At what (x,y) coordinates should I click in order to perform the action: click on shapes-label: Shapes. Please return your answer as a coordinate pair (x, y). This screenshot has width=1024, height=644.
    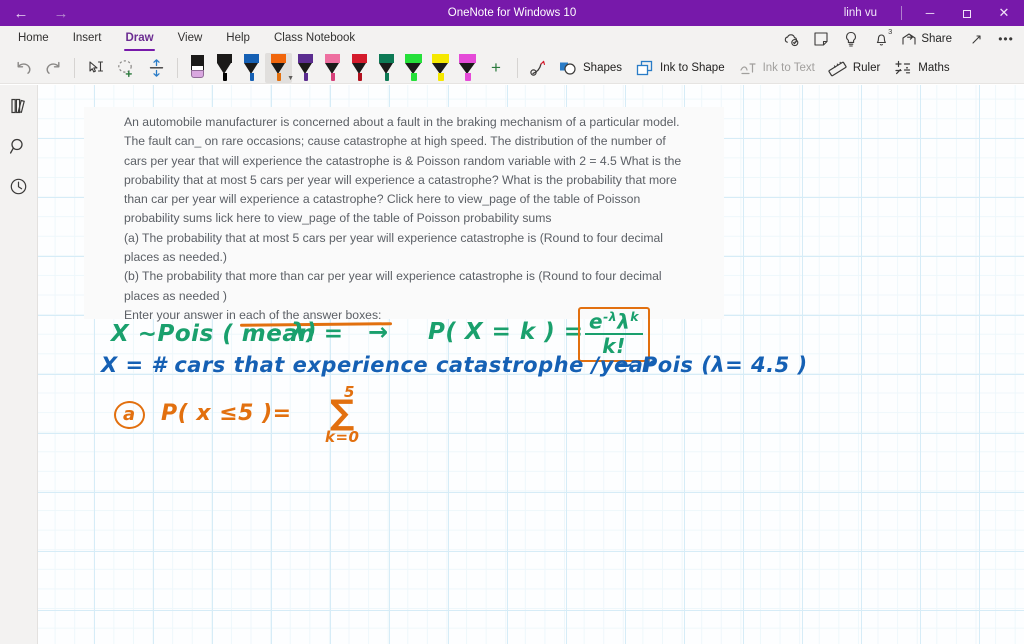
    Looking at the image, I should click on (603, 67).